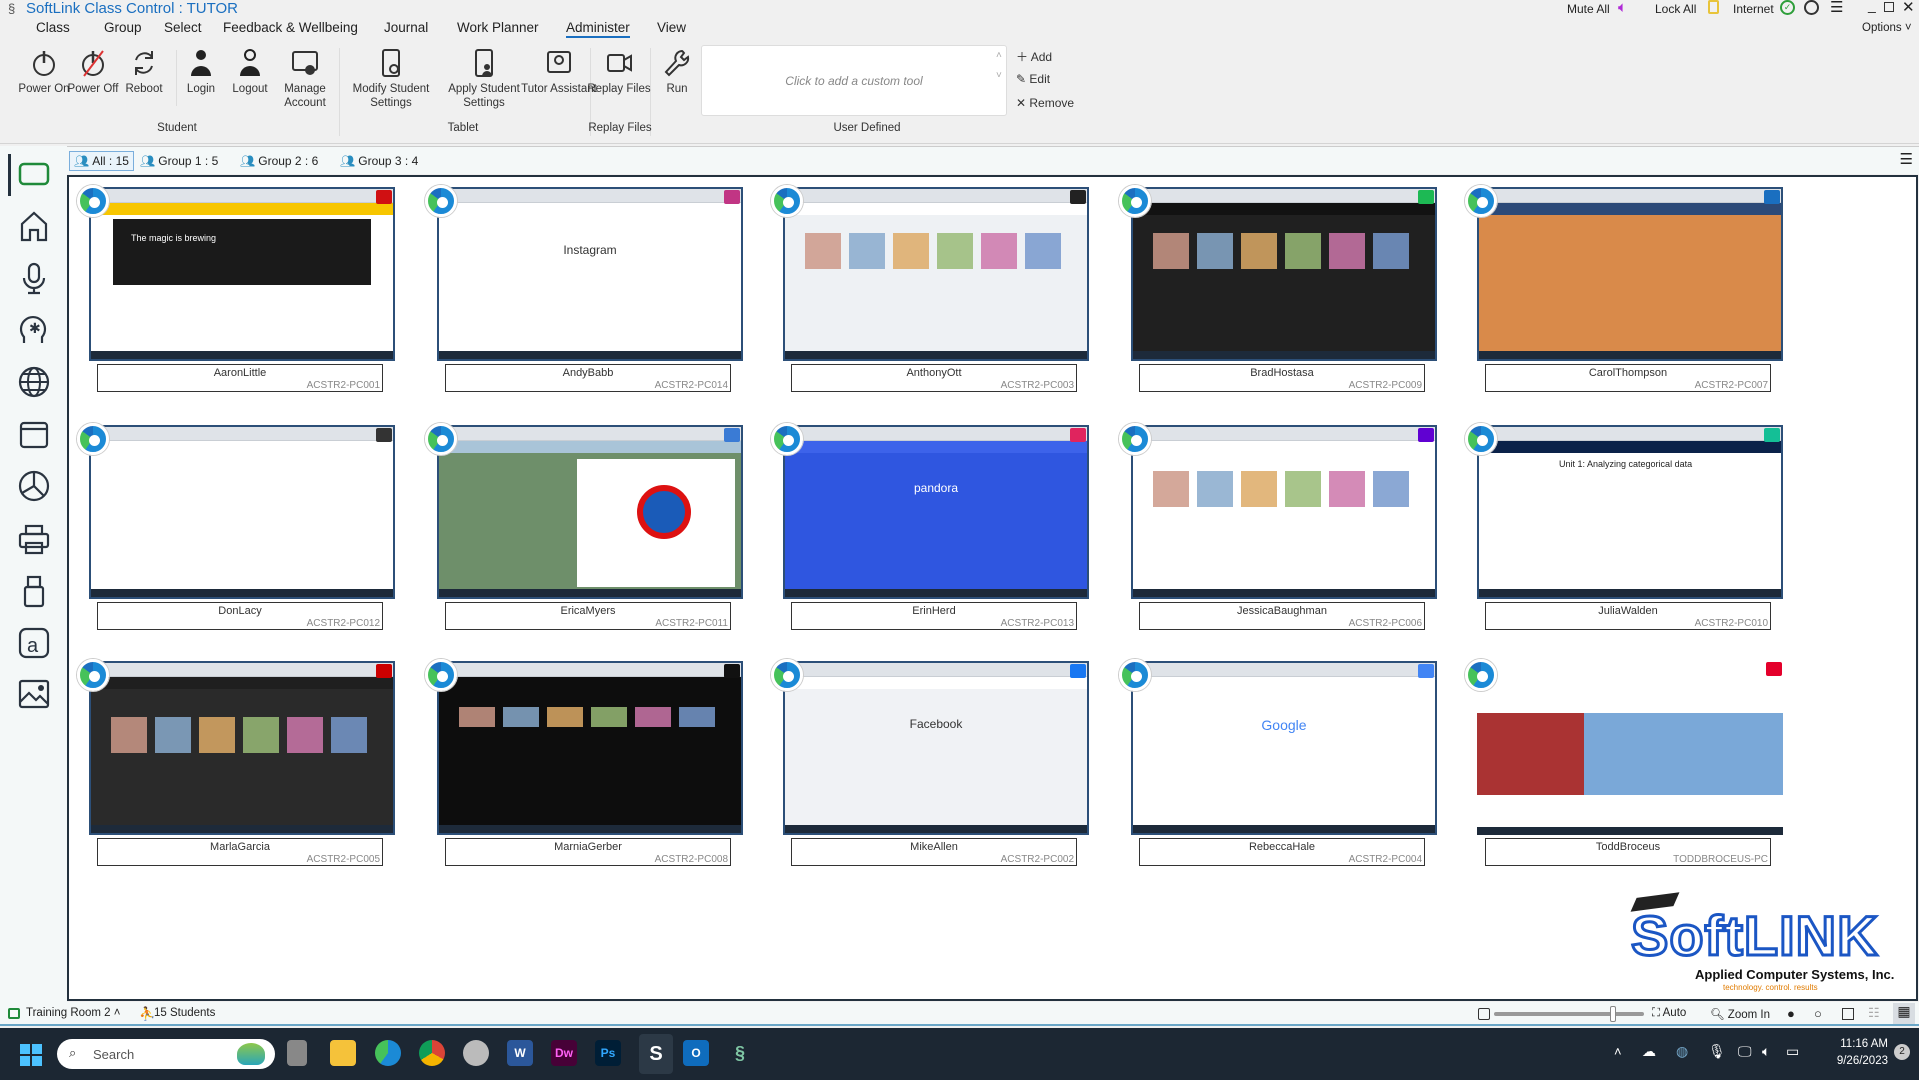  I want to click on zoom-in-button: 🔍︎ Zoom In, so click(1740, 1014).